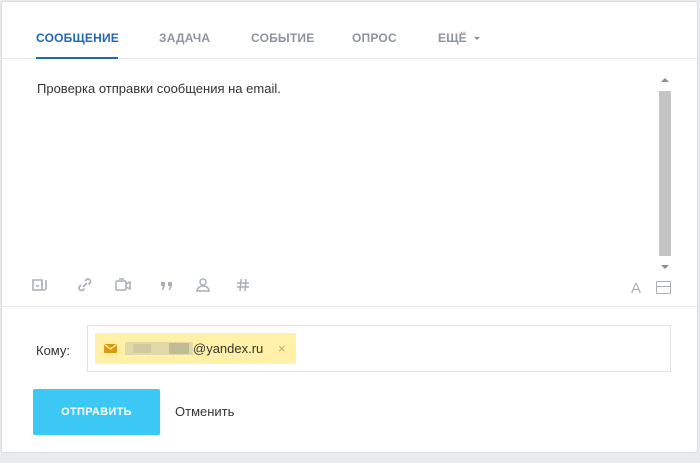 Image resolution: width=700 pixels, height=463 pixels. I want to click on hashtag-icon, so click(243, 285).